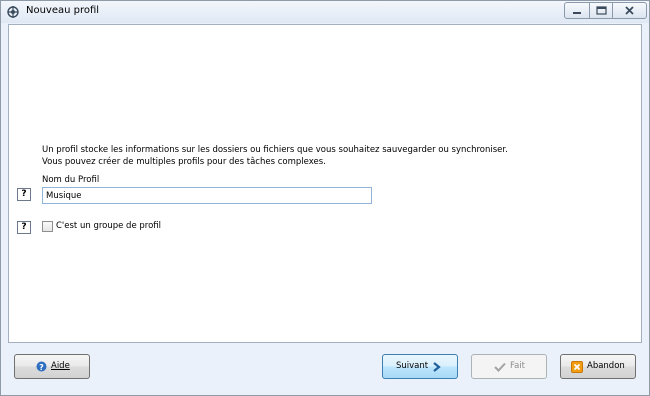  Describe the element at coordinates (577, 10) in the screenshot. I see `minimize-button` at that location.